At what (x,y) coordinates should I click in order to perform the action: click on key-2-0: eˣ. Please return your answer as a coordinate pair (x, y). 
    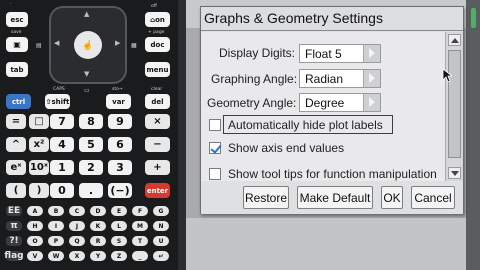
    Looking at the image, I should click on (16, 167).